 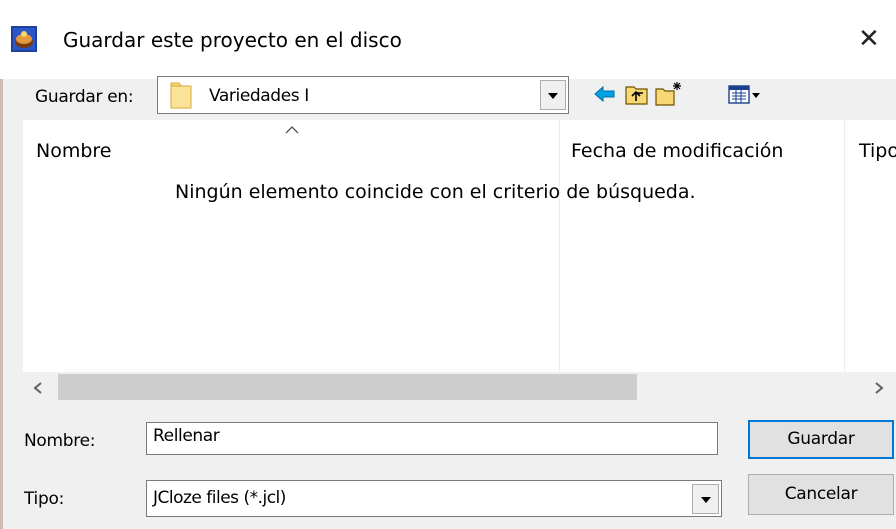 I want to click on folder-icon, so click(x=181, y=95).